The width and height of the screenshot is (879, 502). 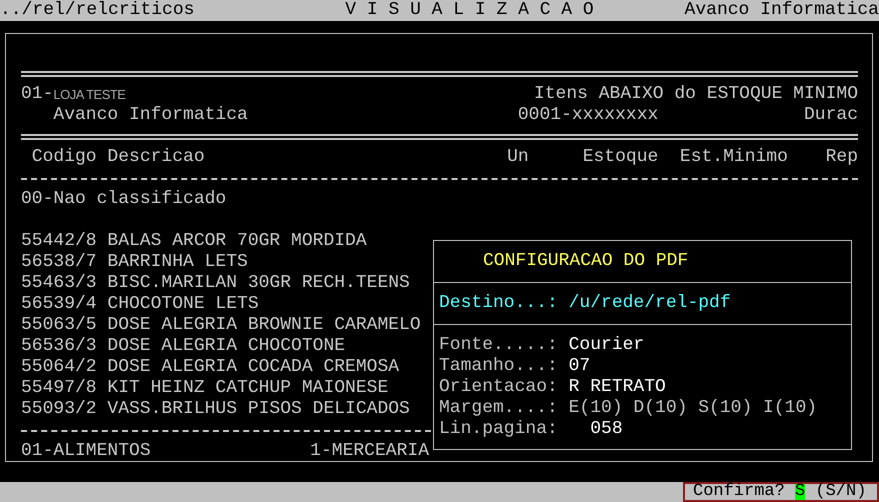 What do you see at coordinates (59, 388) in the screenshot?
I see `item-code: 55497/8` at bounding box center [59, 388].